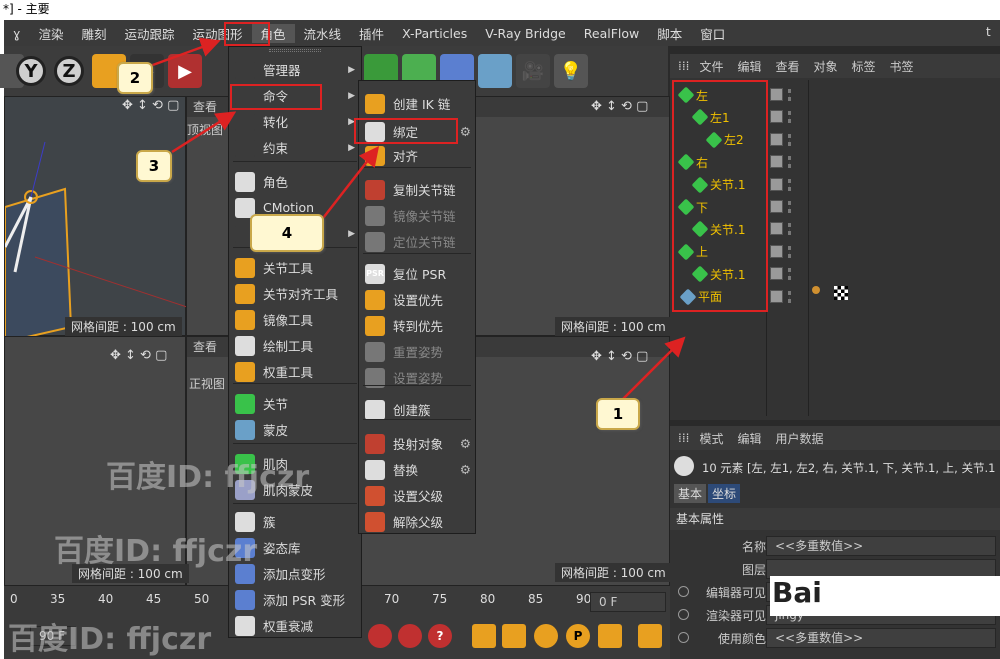  I want to click on callout-1: 1, so click(618, 414).